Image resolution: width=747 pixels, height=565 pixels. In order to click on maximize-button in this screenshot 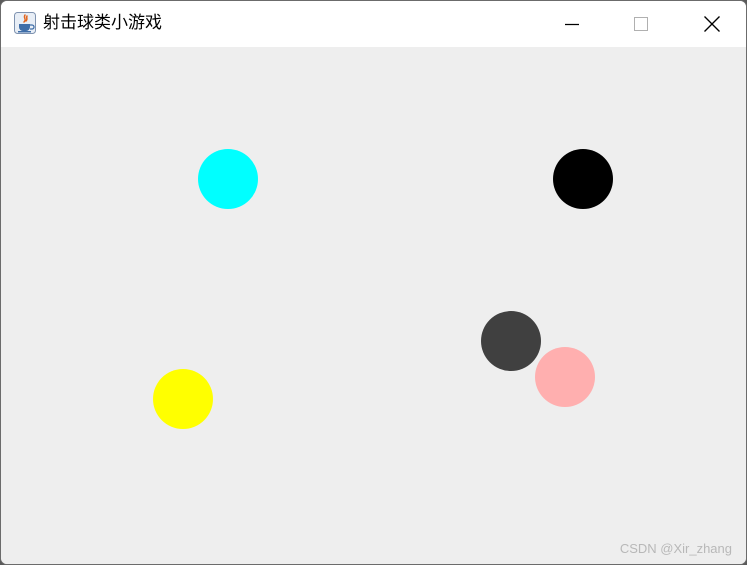, I will do `click(641, 24)`.